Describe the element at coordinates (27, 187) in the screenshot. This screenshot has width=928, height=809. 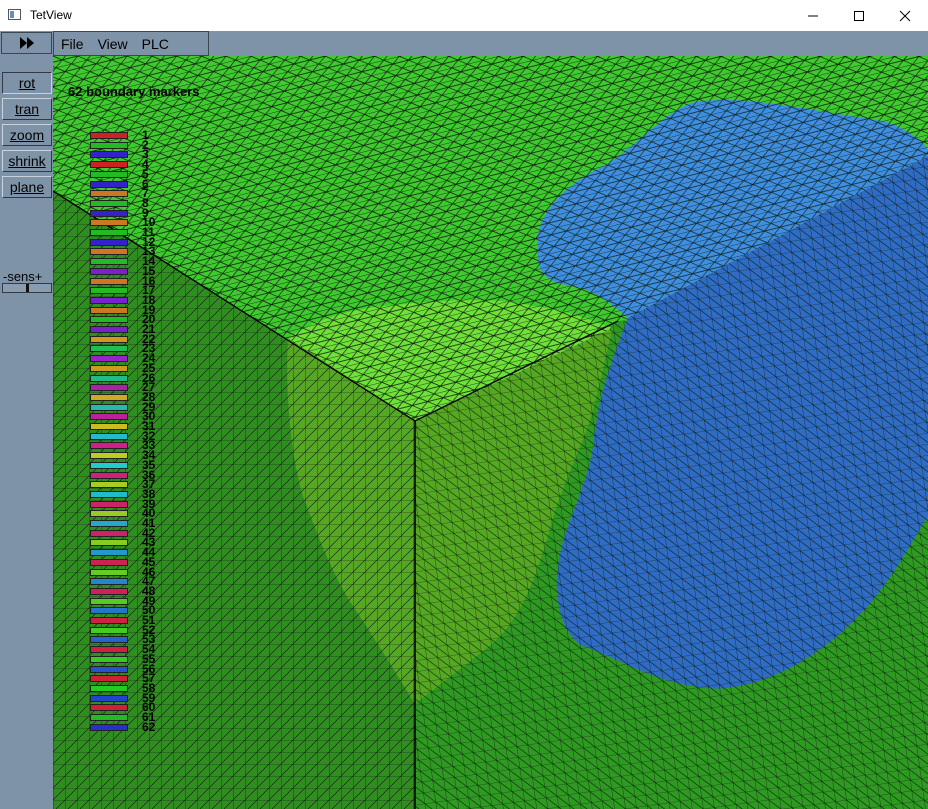
I see `plane-button: plane` at that location.